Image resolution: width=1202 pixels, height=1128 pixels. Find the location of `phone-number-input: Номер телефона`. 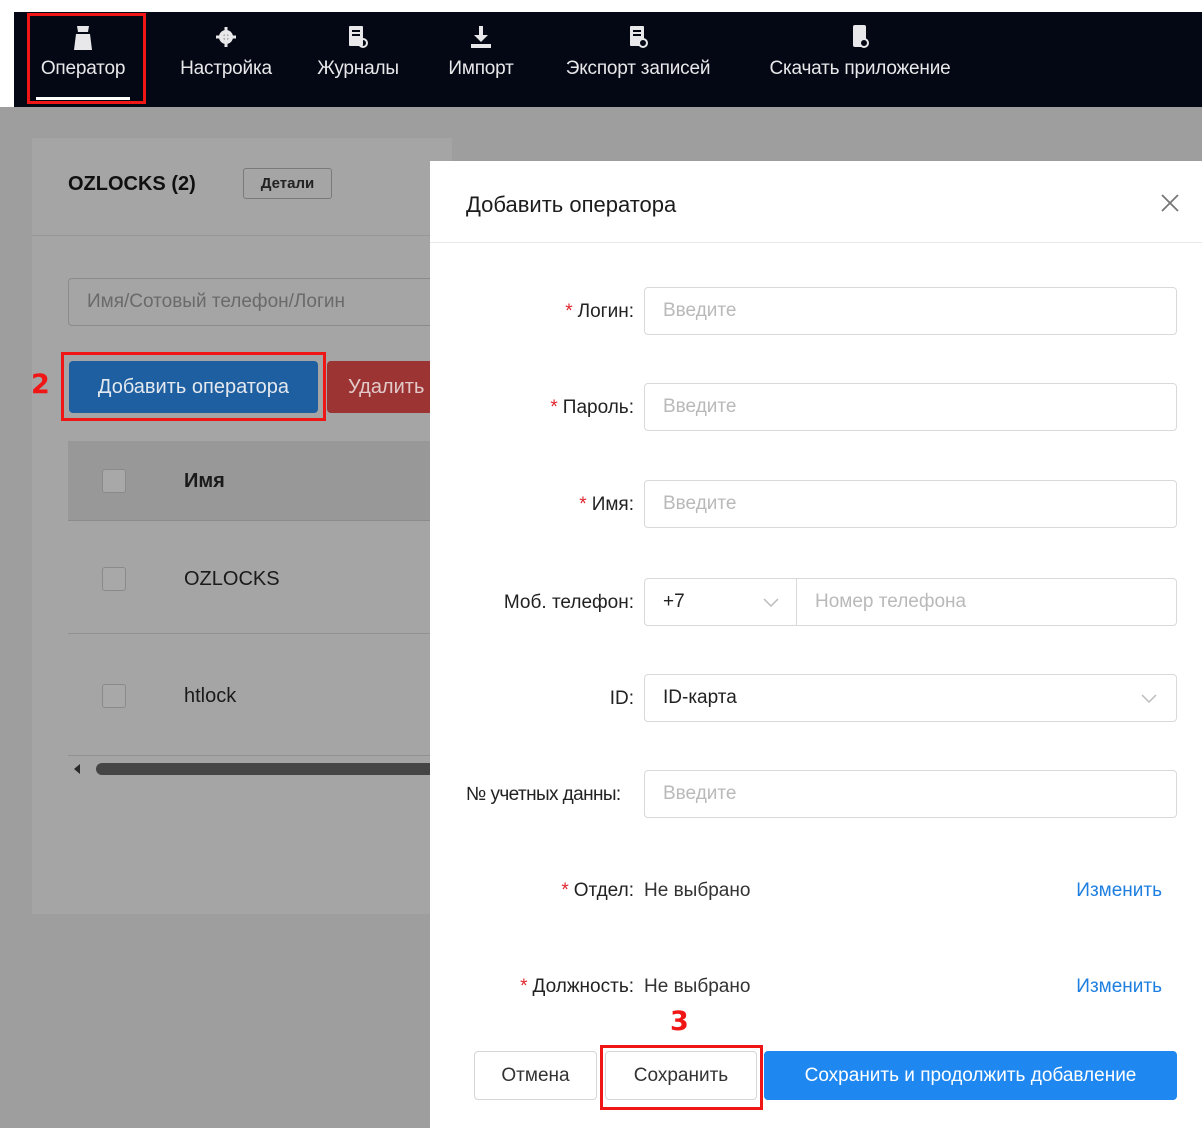

phone-number-input: Номер телефона is located at coordinates (986, 602).